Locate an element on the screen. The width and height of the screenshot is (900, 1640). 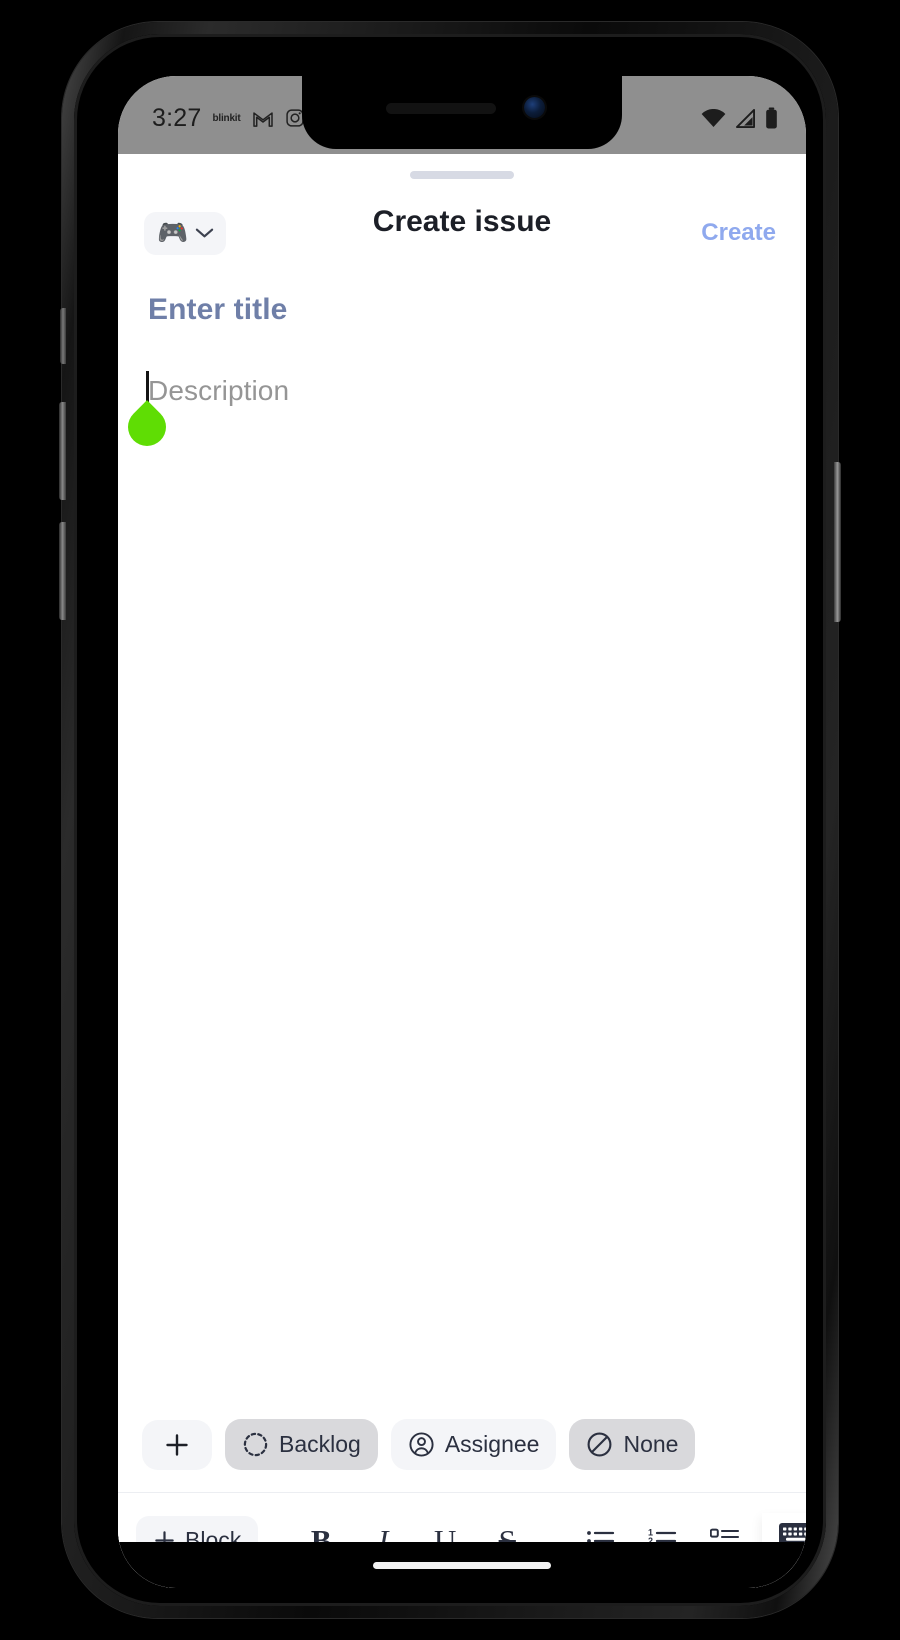
chip-priority-label: None is located at coordinates (651, 1444).